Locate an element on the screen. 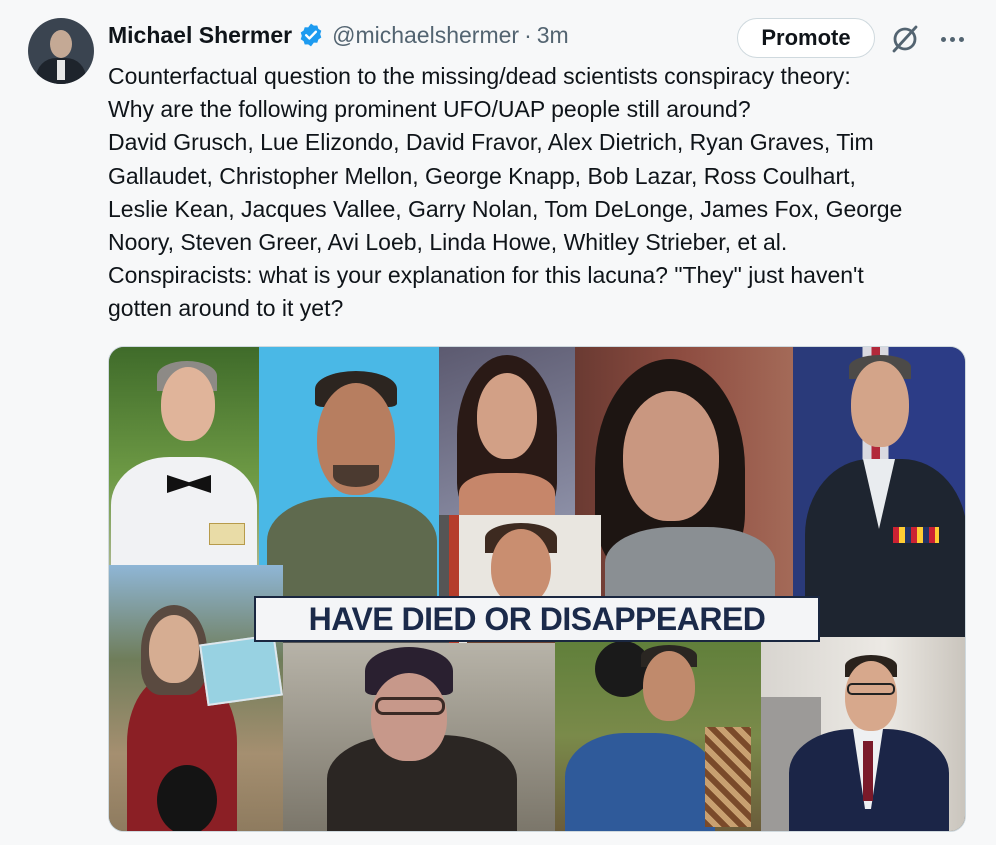 Image resolution: width=996 pixels, height=845 pixels. photo-woman-smiling is located at coordinates (507, 431).